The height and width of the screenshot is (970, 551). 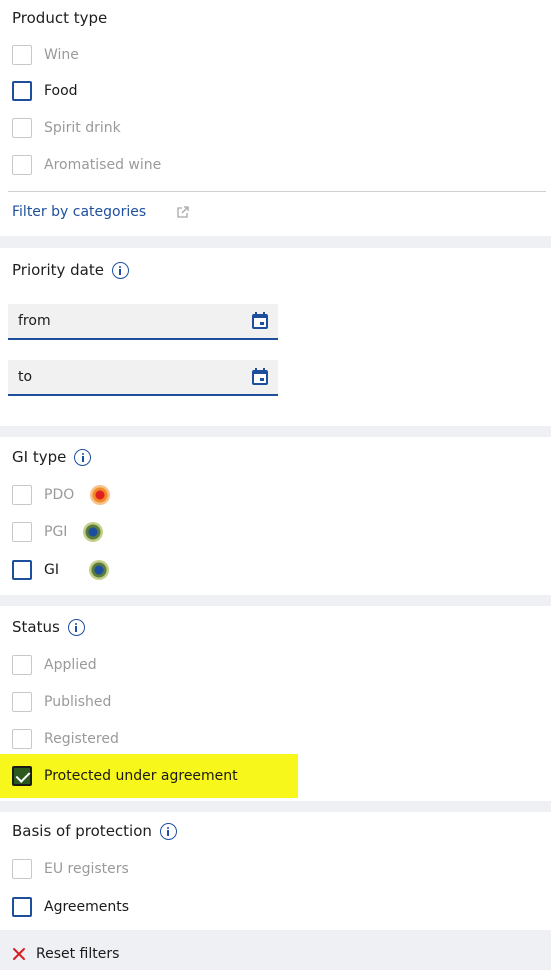 I want to click on checkbox-box-checked, so click(x=22, y=776).